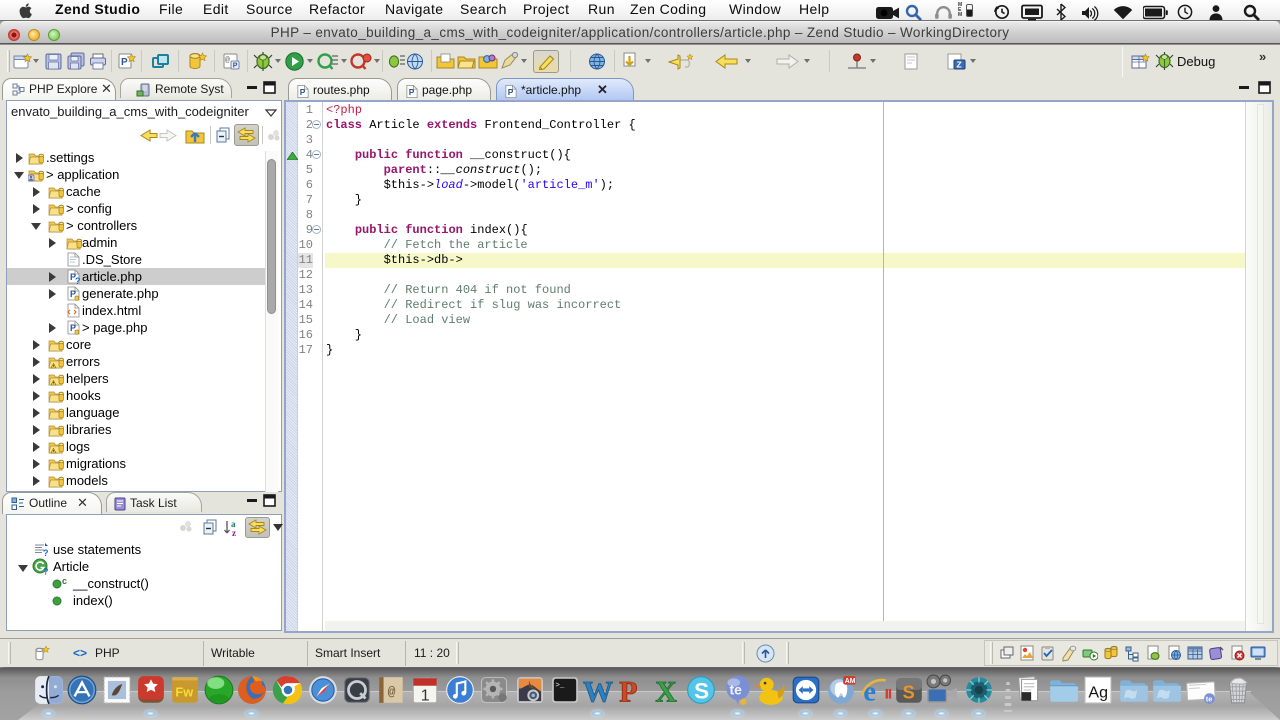  Describe the element at coordinates (1098, 692) in the screenshot. I see `svg-text: Ag` at that location.